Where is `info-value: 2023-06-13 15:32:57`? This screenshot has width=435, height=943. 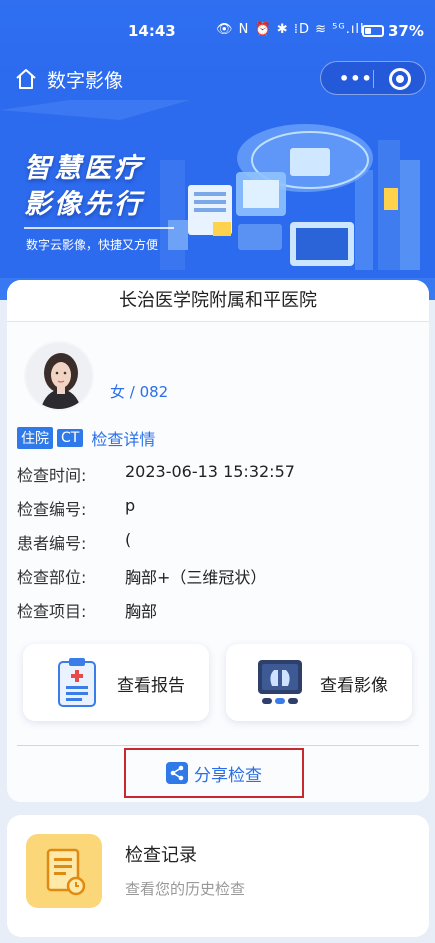
info-value: 2023-06-13 15:32:57 is located at coordinates (210, 471).